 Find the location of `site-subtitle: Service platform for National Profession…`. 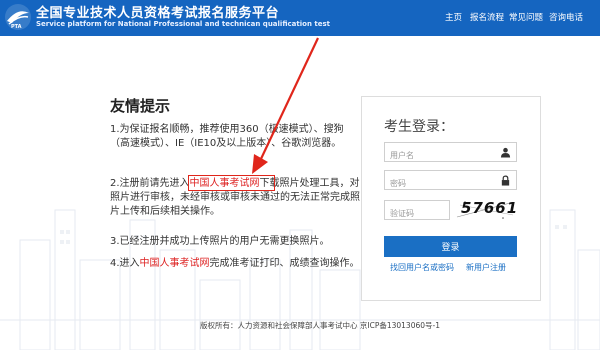

site-subtitle: Service platform for National Profession… is located at coordinates (183, 24).